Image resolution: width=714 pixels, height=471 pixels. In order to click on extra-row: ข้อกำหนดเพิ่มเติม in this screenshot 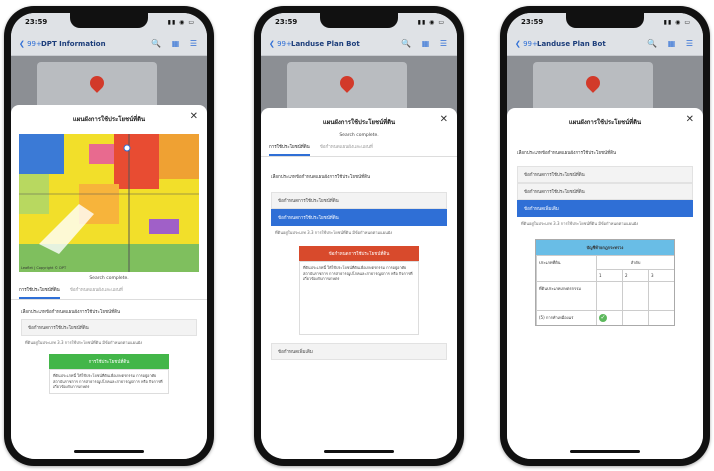, I will do `click(359, 351)`.